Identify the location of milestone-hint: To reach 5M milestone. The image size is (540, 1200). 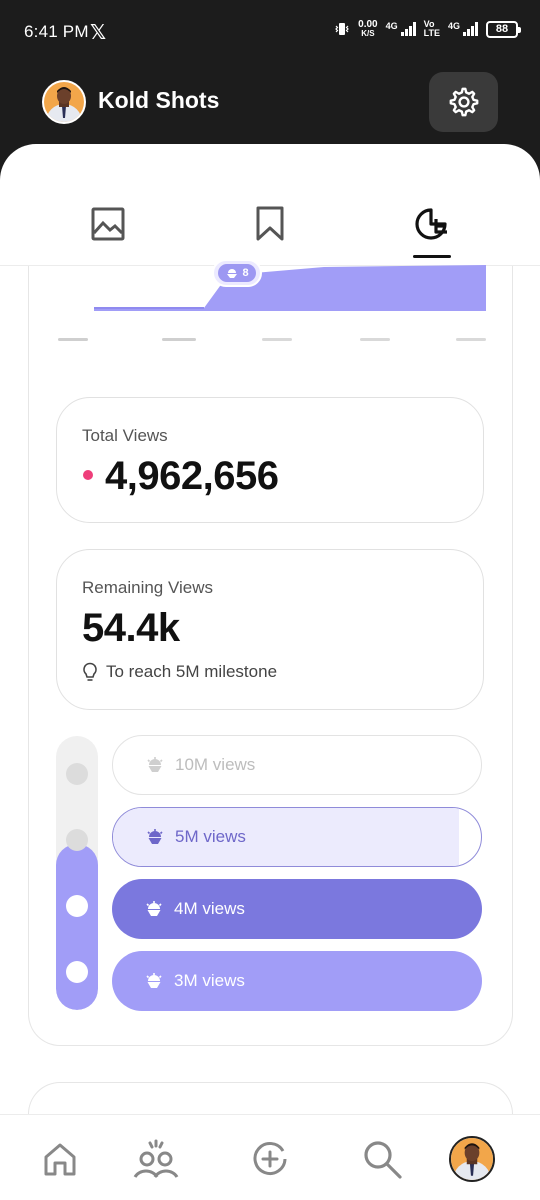
(179, 672).